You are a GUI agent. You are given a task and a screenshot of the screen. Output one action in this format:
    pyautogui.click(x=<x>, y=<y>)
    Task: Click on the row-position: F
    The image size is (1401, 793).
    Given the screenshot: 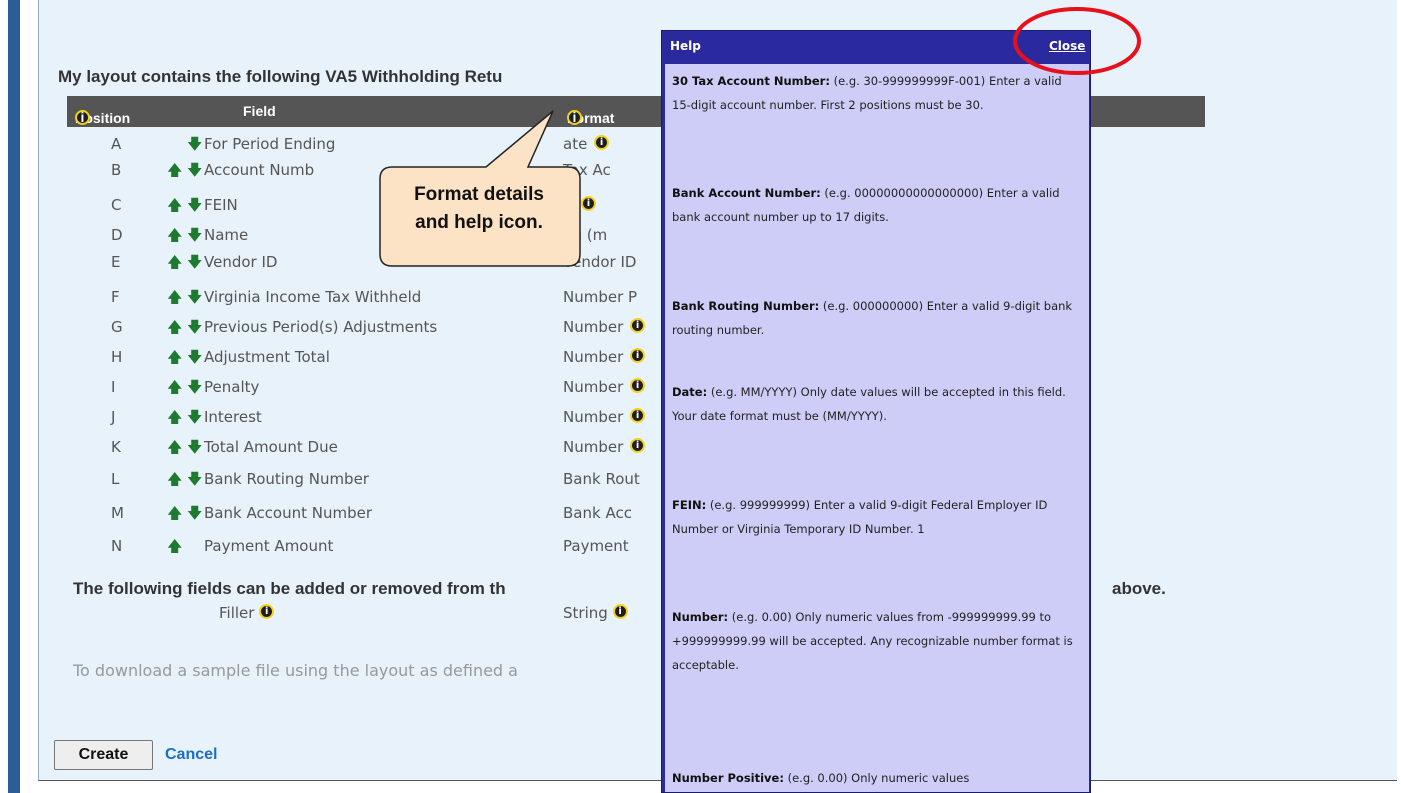 What is the action you would take?
    pyautogui.click(x=115, y=297)
    